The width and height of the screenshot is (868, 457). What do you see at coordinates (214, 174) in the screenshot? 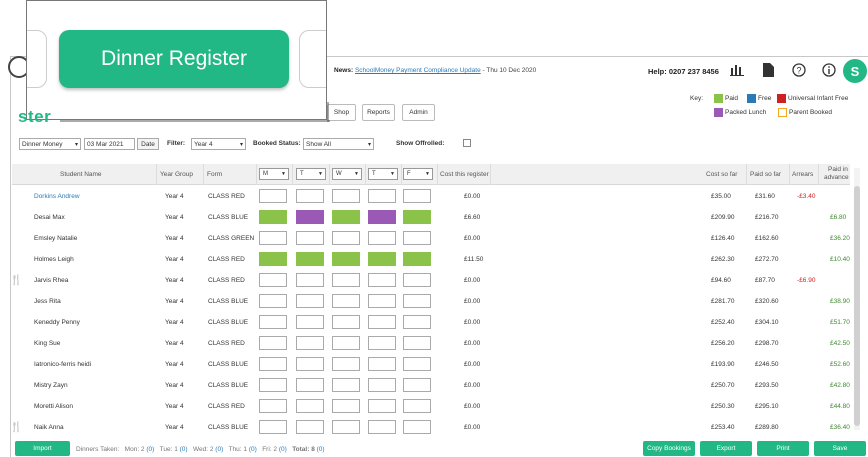
I see `col-form: Form` at bounding box center [214, 174].